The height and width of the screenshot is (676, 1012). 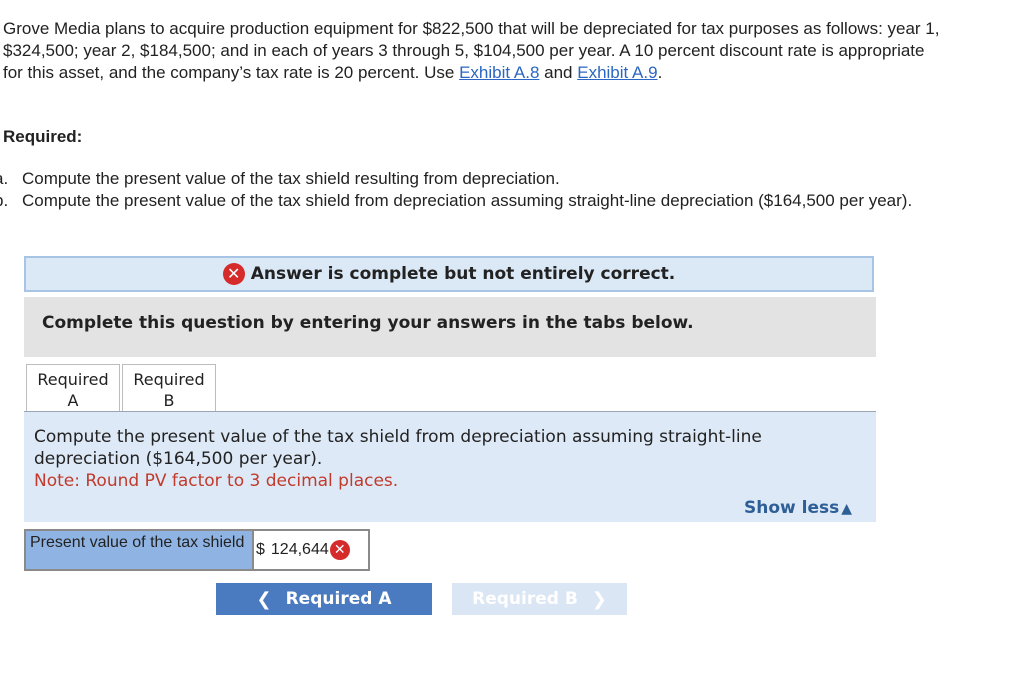 What do you see at coordinates (525, 599) in the screenshot?
I see `next-button-label: Required B` at bounding box center [525, 599].